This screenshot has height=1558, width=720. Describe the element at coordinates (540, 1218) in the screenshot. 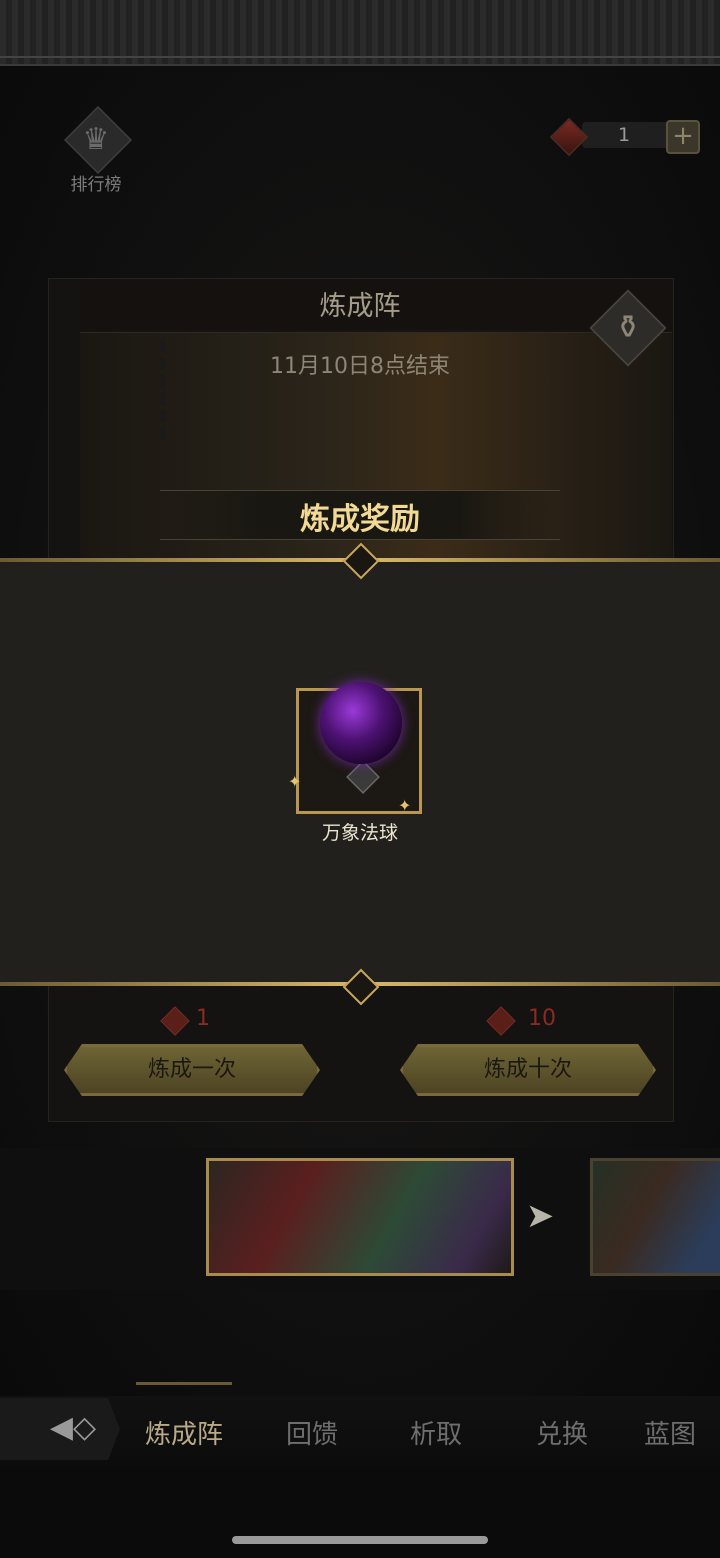

I see `next-arrow-icon: ➤` at that location.